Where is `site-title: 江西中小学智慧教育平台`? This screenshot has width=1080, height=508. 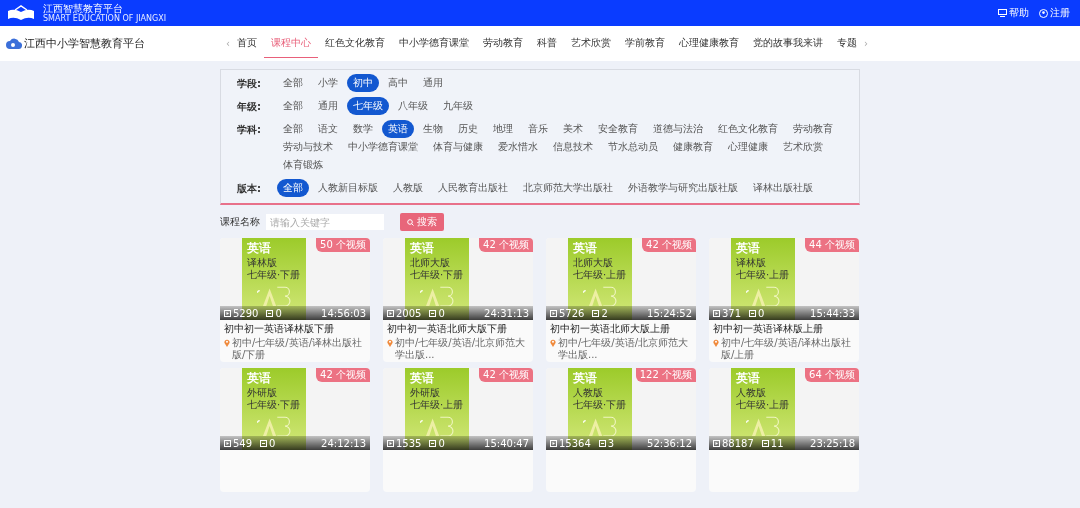
site-title: 江西中小学智慧教育平台 is located at coordinates (84, 43).